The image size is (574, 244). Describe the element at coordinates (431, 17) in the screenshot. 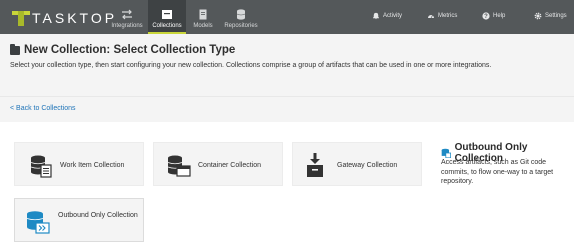

I see `gauge-icon` at that location.